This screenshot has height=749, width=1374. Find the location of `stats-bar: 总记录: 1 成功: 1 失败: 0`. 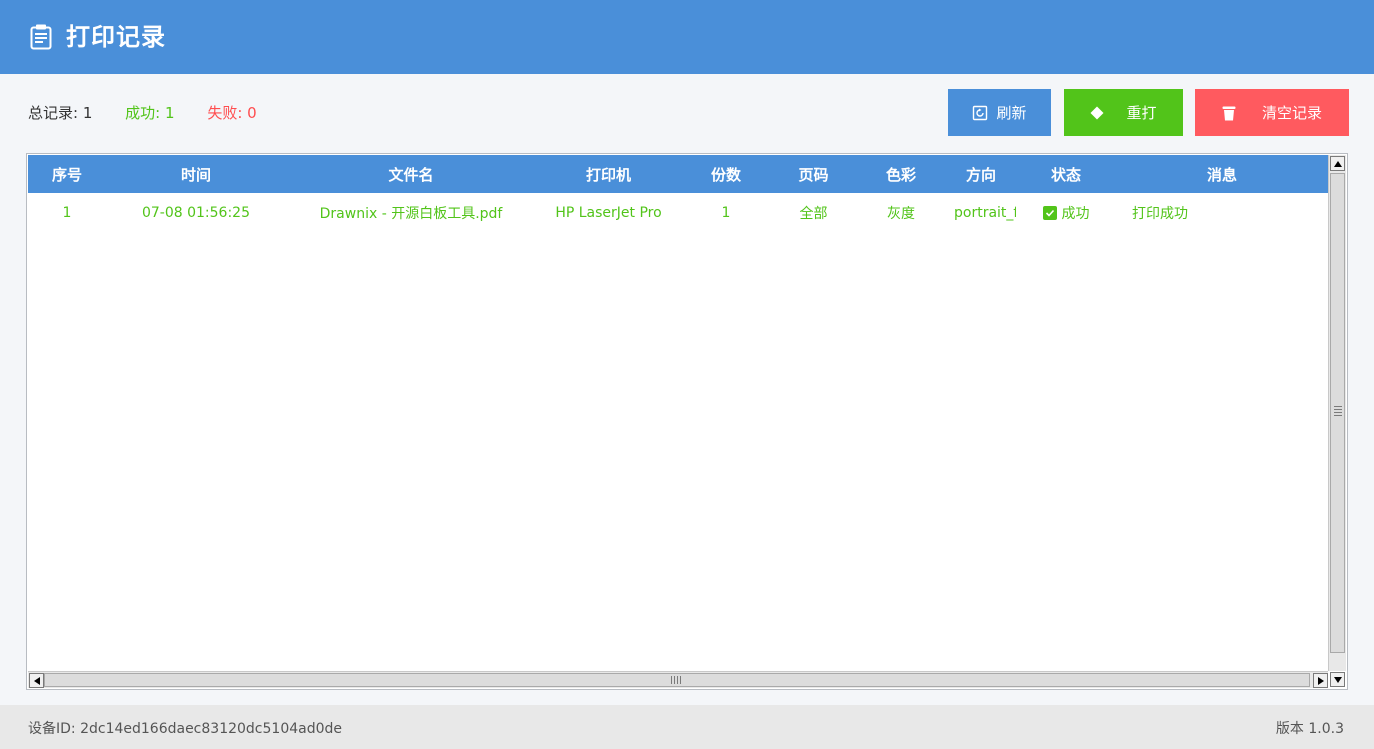

stats-bar: 总记录: 1 成功: 1 失败: 0 is located at coordinates (156, 113).